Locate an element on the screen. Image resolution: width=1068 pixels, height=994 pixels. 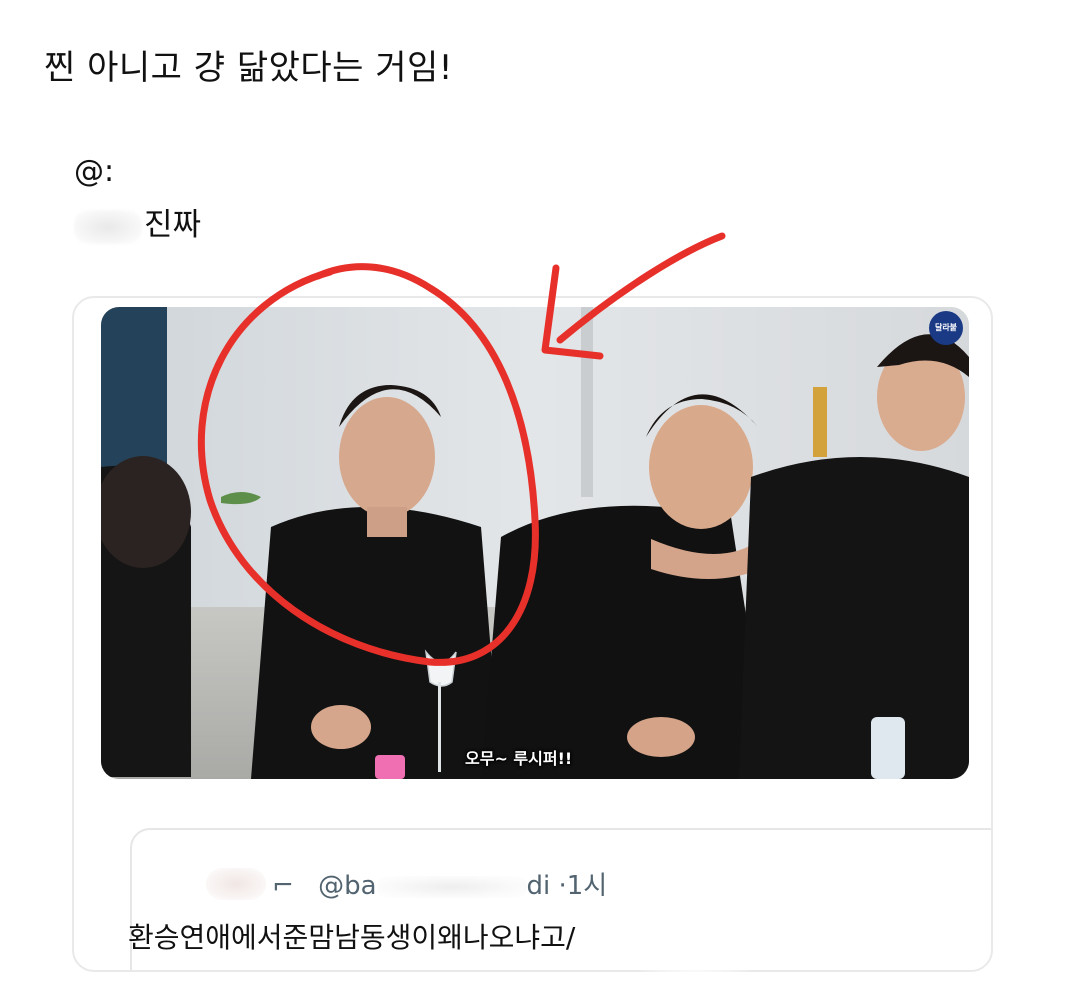
lamp-pole is located at coordinates (820, 422).